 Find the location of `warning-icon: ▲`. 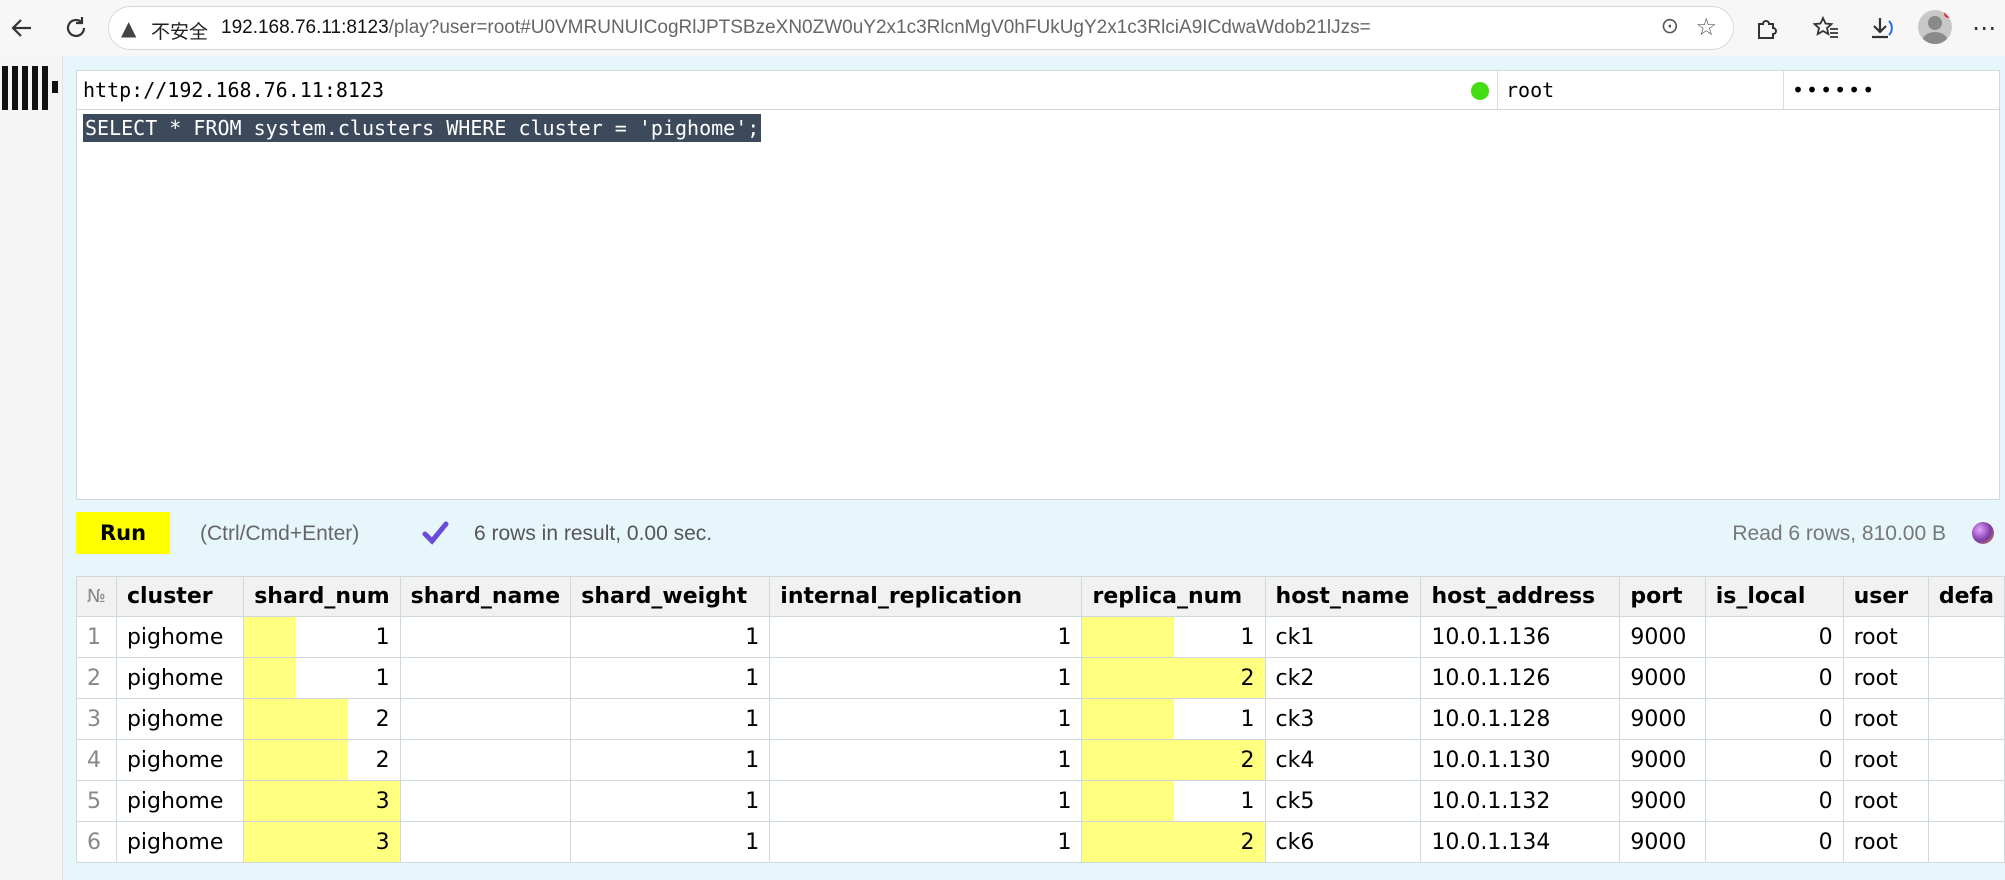

warning-icon: ▲ is located at coordinates (128, 28).